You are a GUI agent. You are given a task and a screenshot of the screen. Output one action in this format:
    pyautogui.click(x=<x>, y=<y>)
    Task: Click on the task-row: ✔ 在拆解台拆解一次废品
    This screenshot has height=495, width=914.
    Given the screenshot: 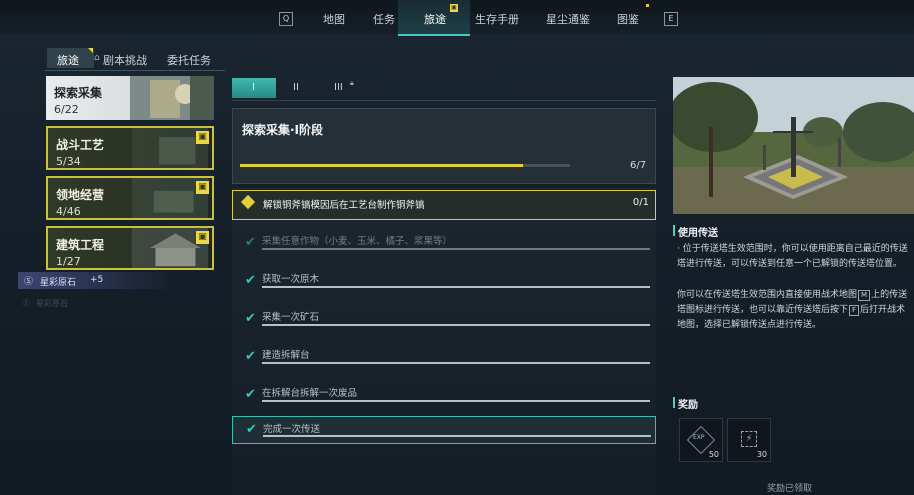 What is the action you would take?
    pyautogui.click(x=444, y=397)
    